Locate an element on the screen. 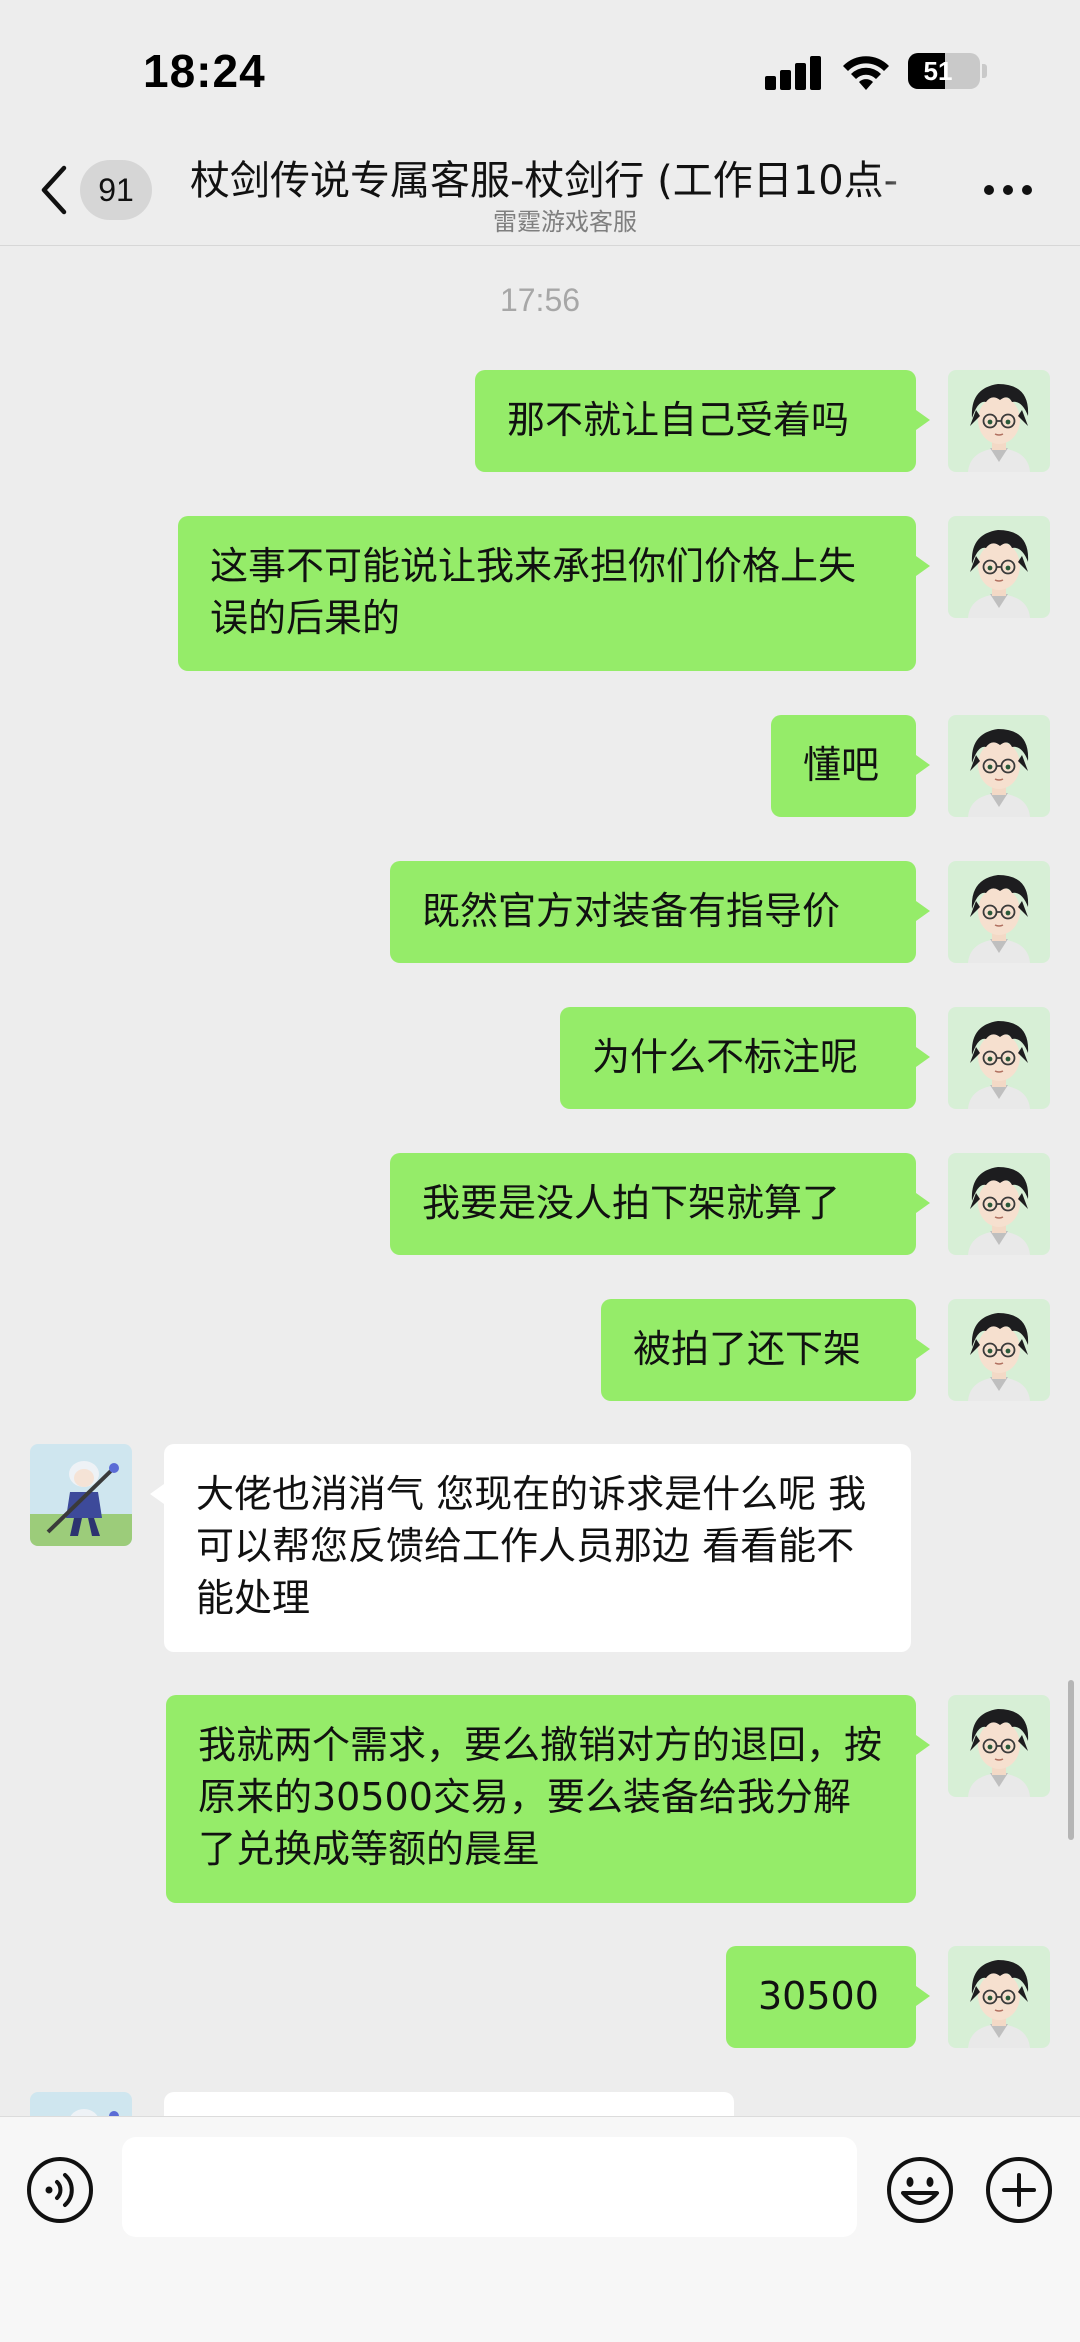 This screenshot has height=2342, width=1080. outgoing-message: 这事不可能说让我来承担你们价格上失误的后果的 is located at coordinates (554, 593).